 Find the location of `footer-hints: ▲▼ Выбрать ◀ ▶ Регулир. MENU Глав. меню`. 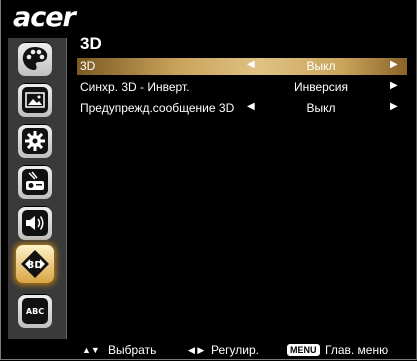

footer-hints: ▲▼ Выбрать ◀ ▶ Регулир. MENU Глав. меню is located at coordinates (245, 351).